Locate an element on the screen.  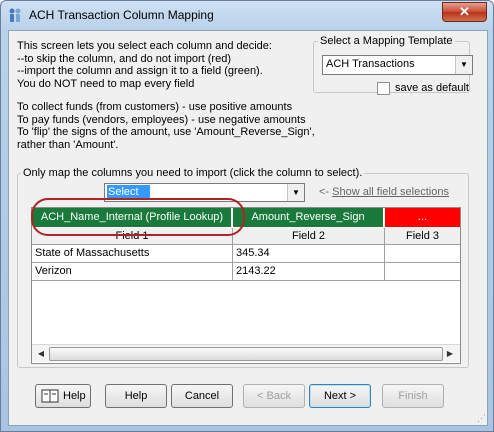
help-icon-button-label: Help is located at coordinates (74, 396).